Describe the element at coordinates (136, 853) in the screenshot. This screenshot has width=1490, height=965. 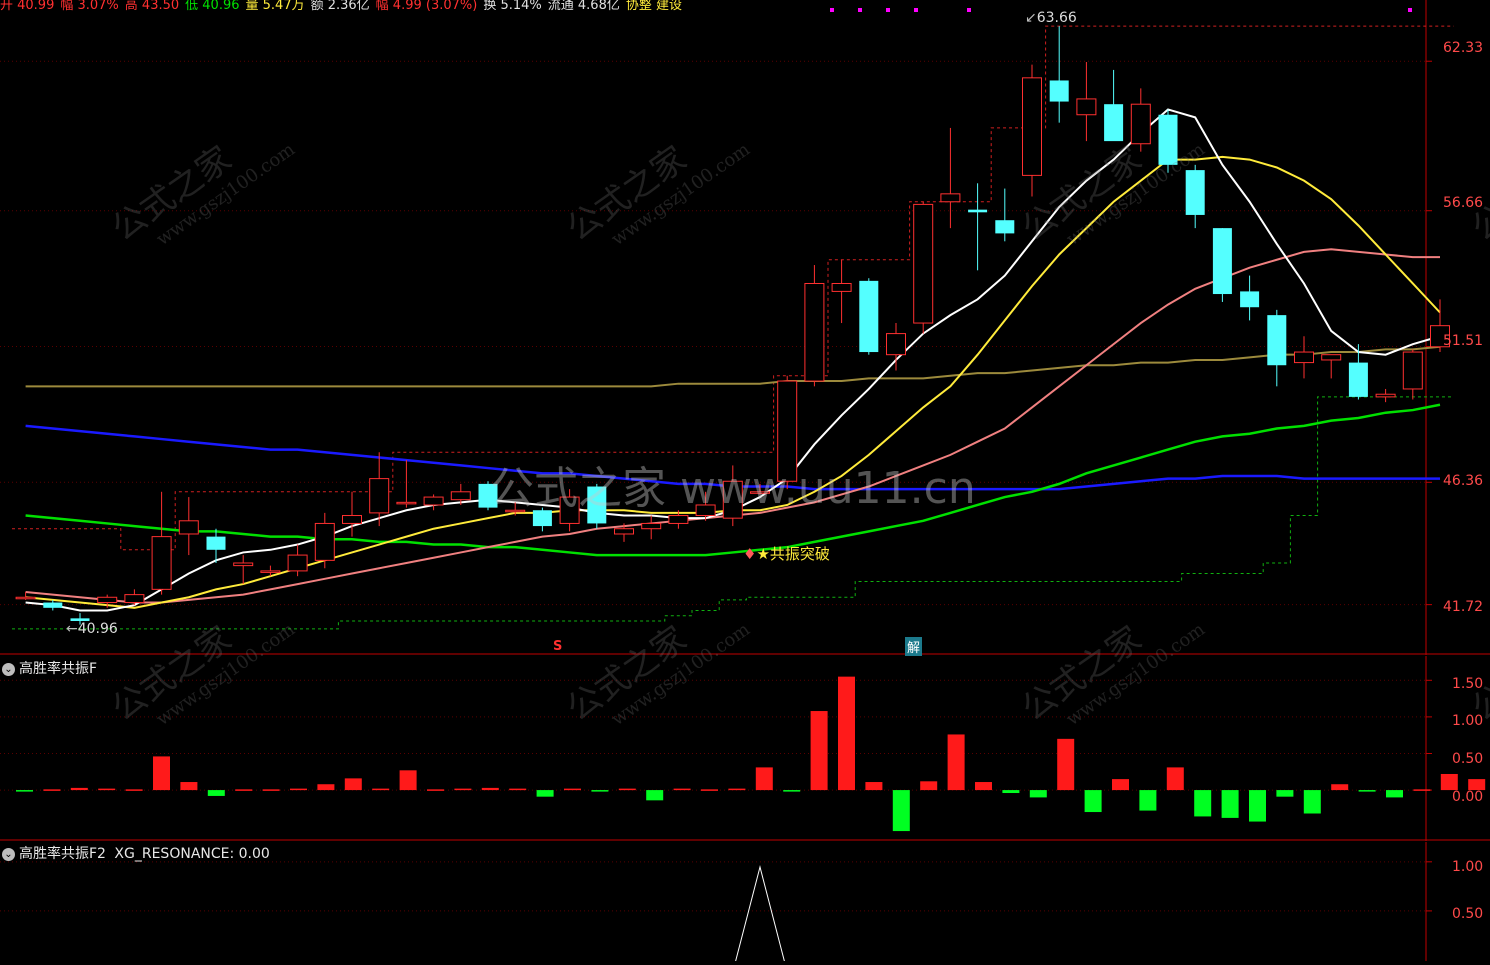
I see `signal-title: ⌄ 高胜率共振F2 XG_RESONANCE: 0.00` at that location.